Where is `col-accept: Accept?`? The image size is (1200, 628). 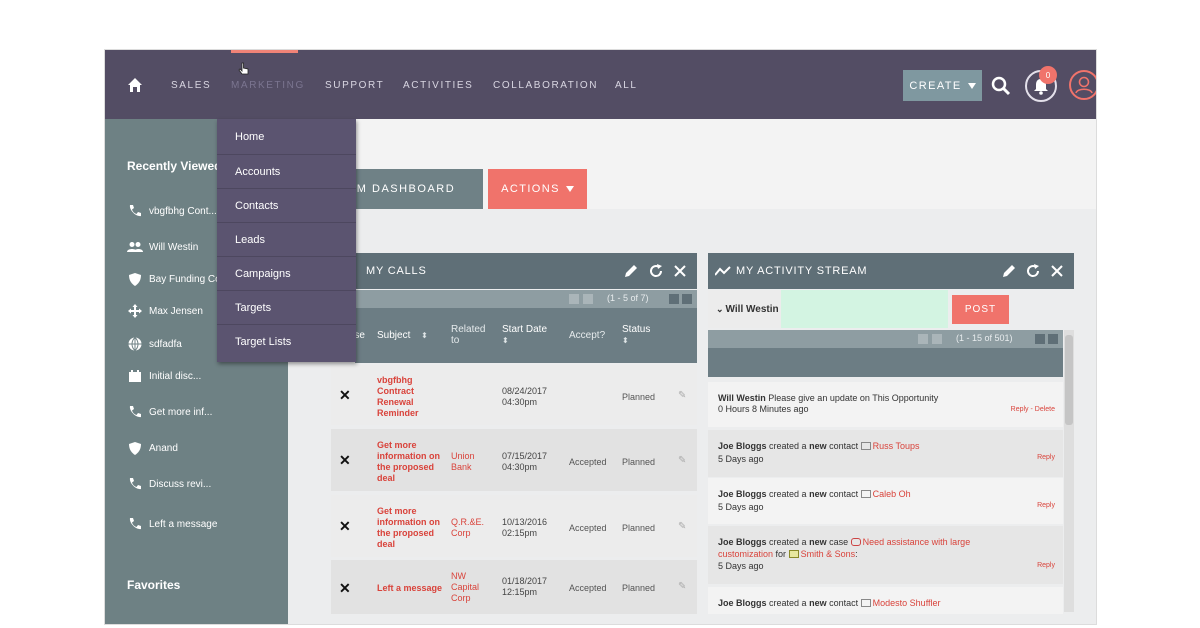 col-accept: Accept? is located at coordinates (587, 335).